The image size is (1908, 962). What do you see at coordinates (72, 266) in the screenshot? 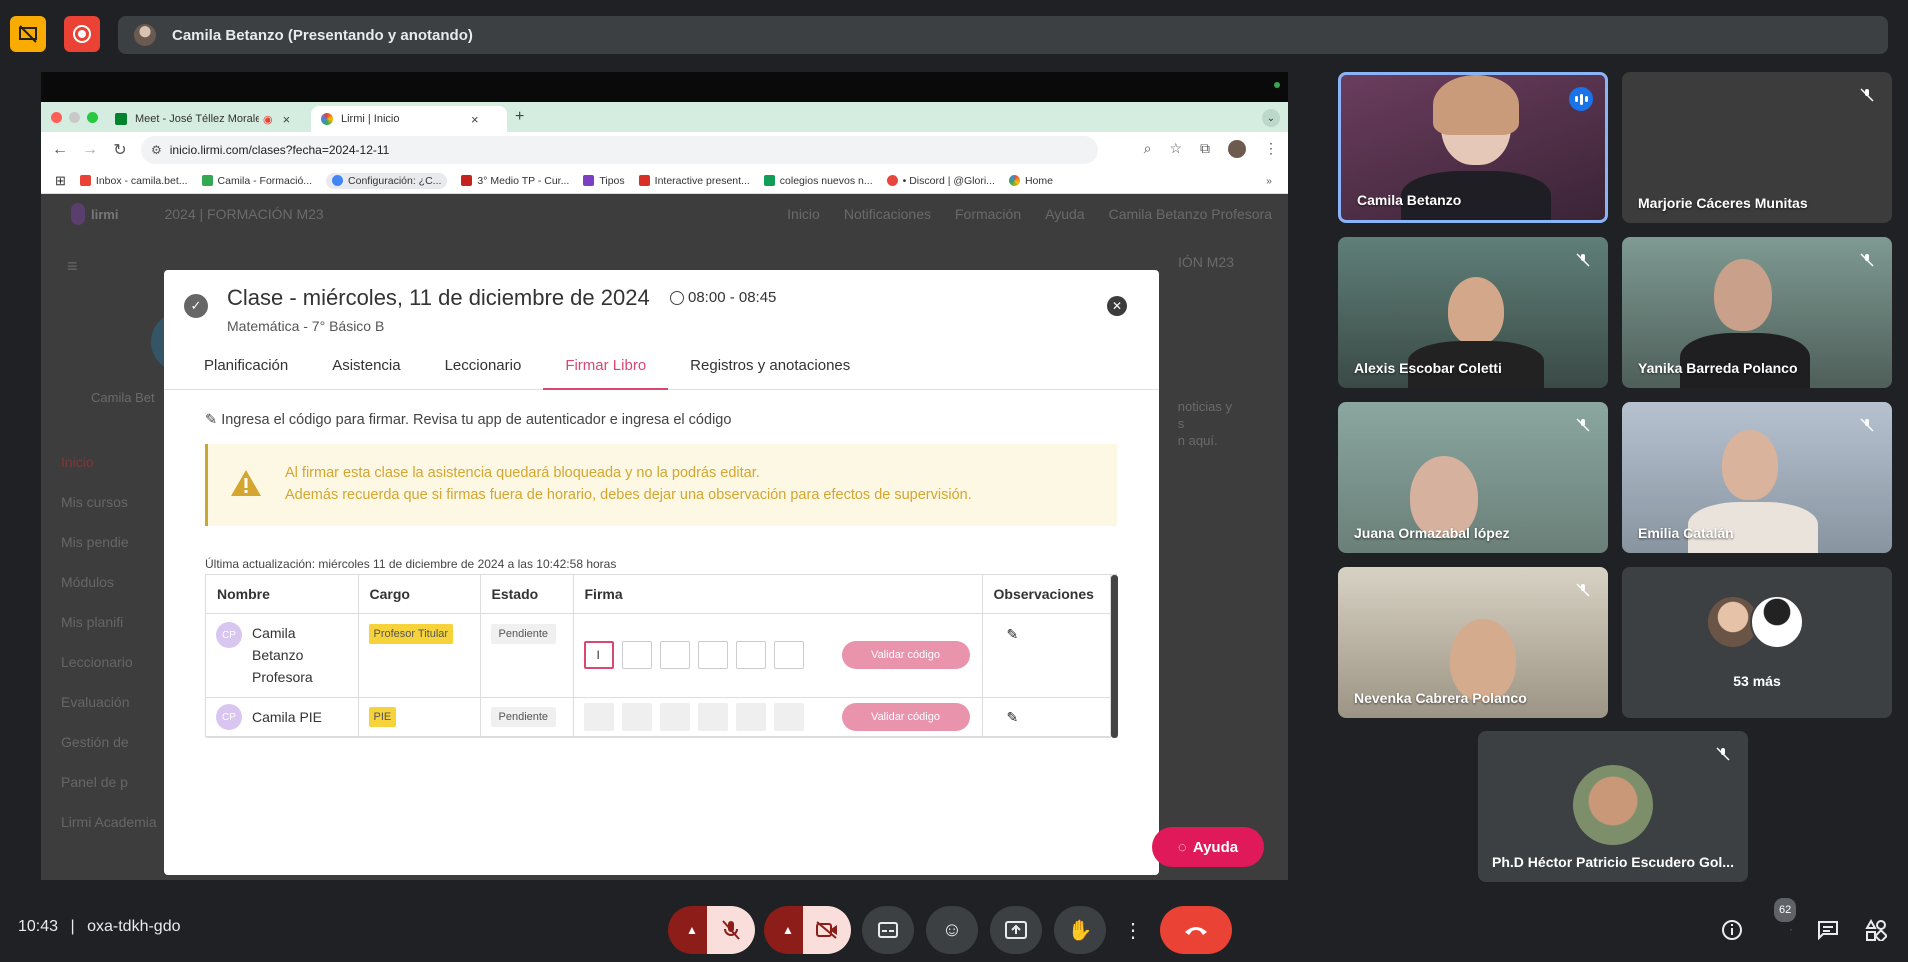
I see `hamburger-icon: ≡` at bounding box center [72, 266].